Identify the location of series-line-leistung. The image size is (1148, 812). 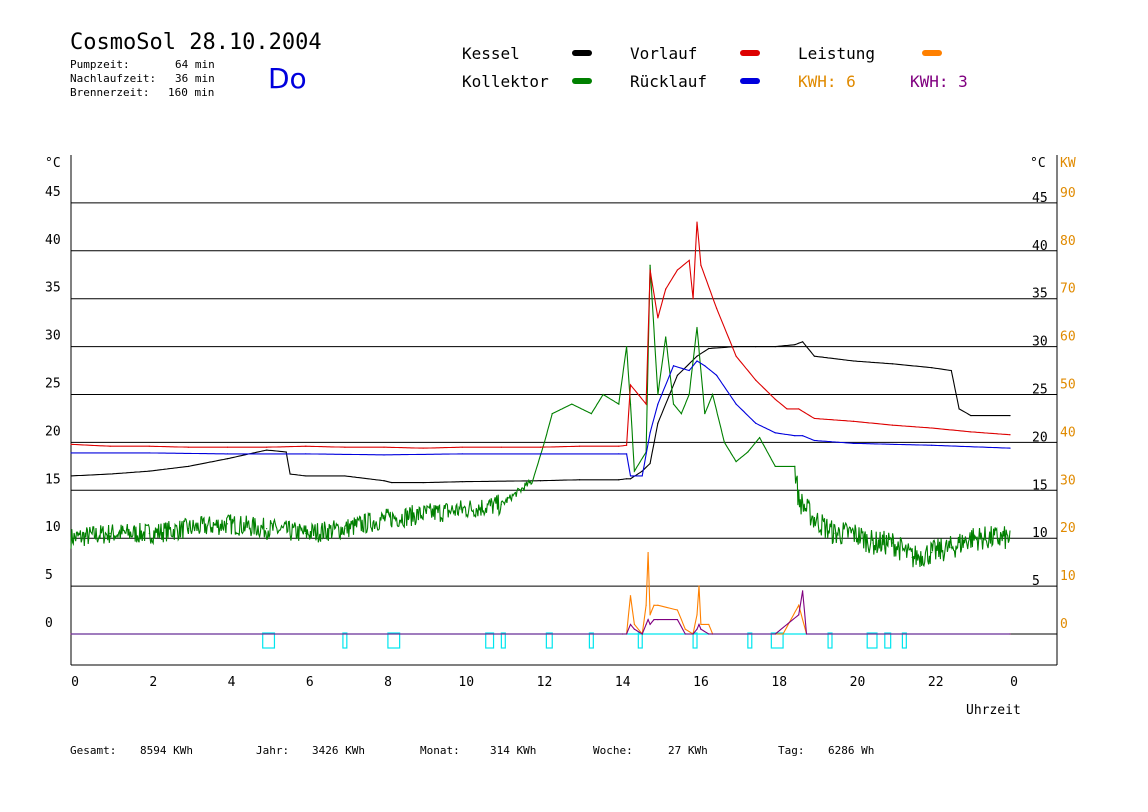
(540, 594).